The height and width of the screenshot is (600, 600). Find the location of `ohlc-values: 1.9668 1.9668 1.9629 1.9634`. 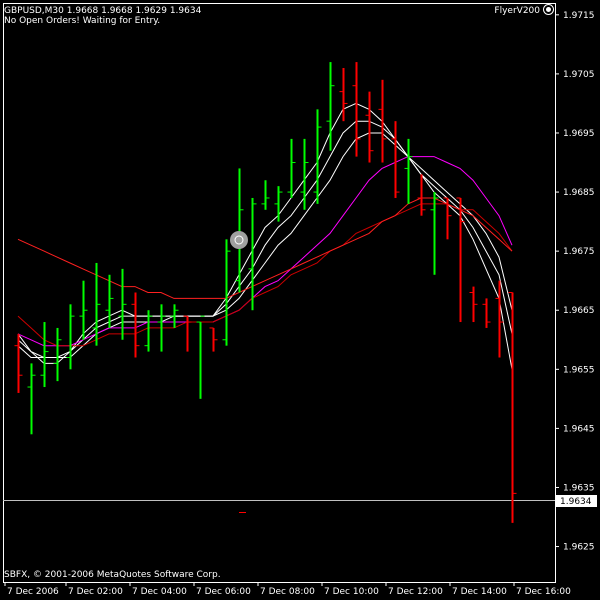

ohlc-values: 1.9668 1.9668 1.9629 1.9634 is located at coordinates (134, 11).